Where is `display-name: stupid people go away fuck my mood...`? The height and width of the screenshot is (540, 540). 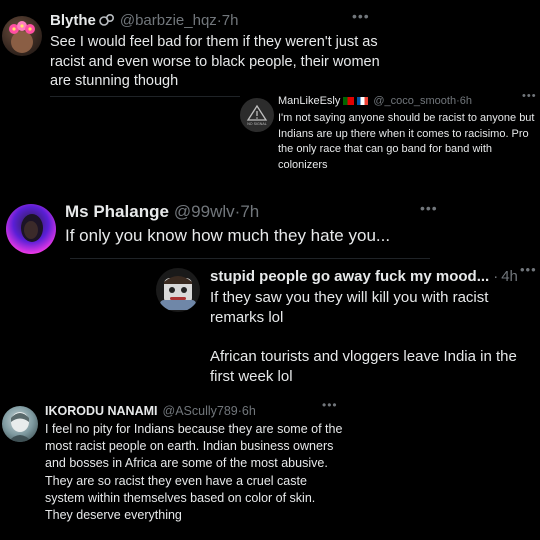 display-name: stupid people go away fuck my mood... is located at coordinates (349, 276).